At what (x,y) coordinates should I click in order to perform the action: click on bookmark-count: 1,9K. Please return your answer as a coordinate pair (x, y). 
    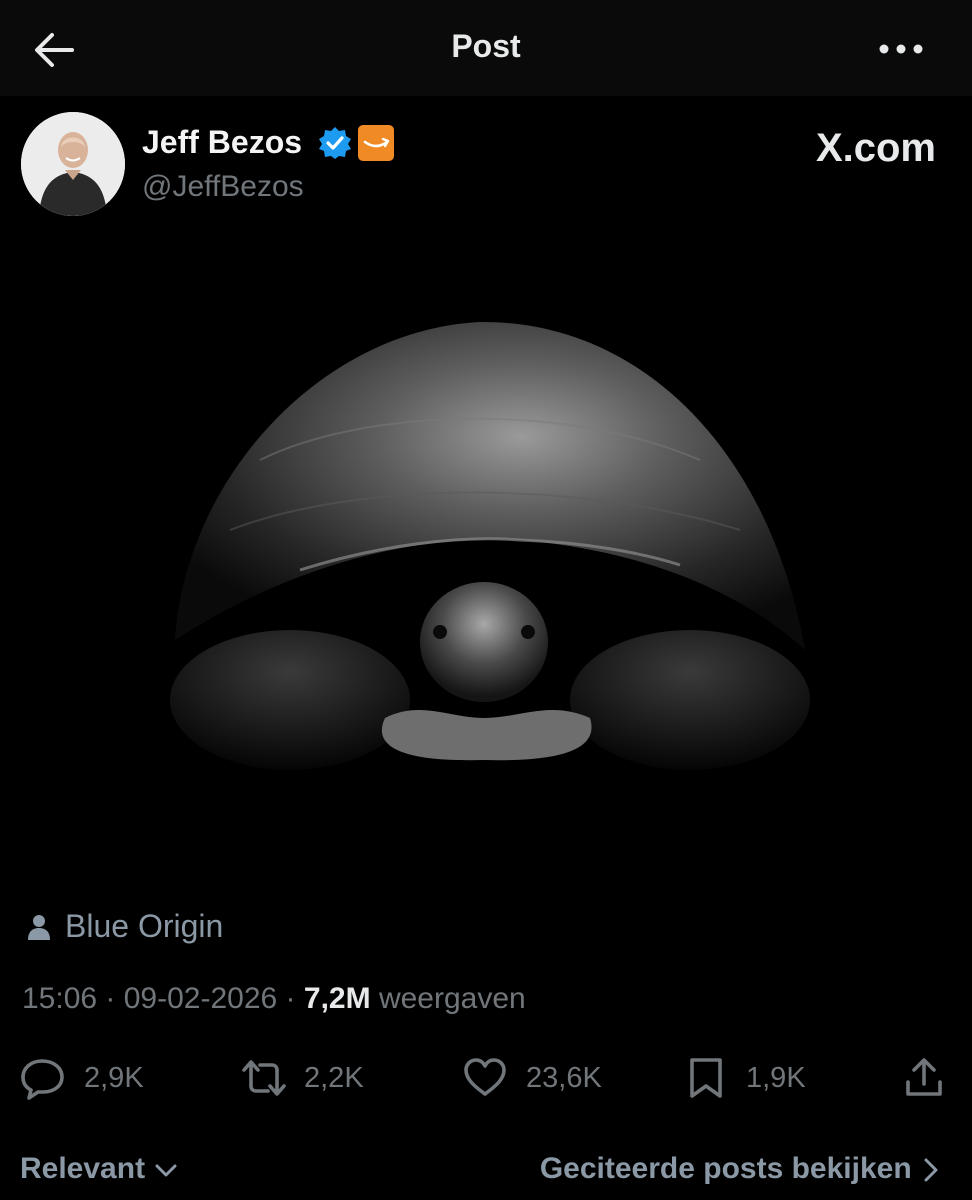
    Looking at the image, I should click on (776, 1078).